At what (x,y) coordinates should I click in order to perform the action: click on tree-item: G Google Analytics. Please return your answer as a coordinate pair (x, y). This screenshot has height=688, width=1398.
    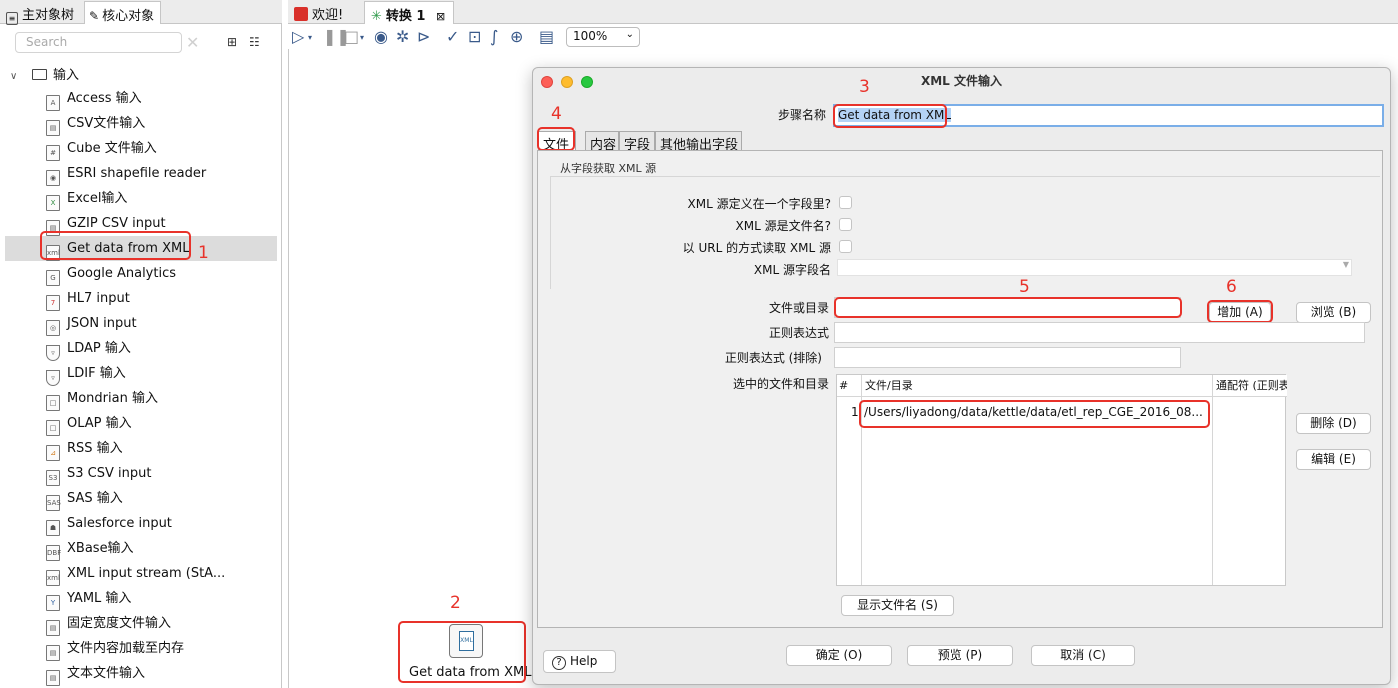
    Looking at the image, I should click on (141, 273).